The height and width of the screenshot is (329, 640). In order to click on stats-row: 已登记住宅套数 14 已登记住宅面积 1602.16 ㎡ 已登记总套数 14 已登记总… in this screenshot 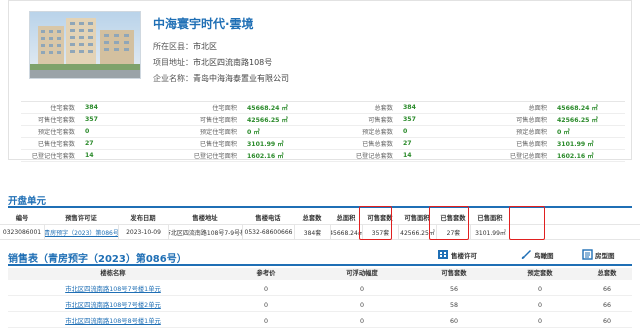, I will do `click(323, 156)`.